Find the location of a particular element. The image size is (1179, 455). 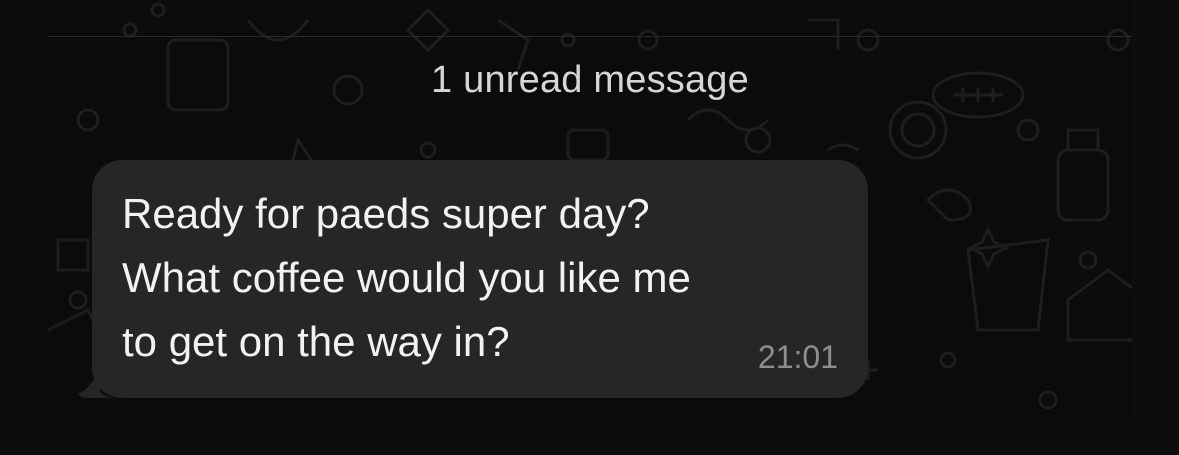

divider-line is located at coordinates (590, 36).